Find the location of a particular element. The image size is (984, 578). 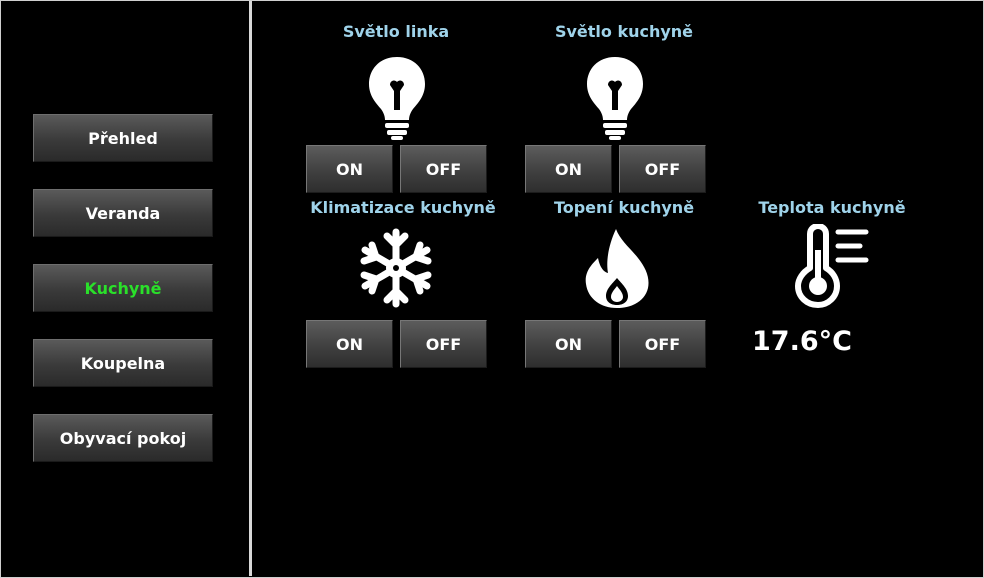

topeni-on-button: ON is located at coordinates (568, 344).